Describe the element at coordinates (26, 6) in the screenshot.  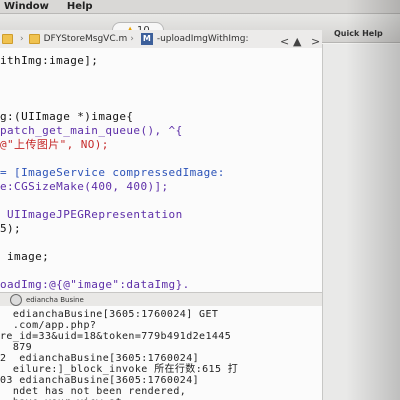
I see `menu-item-window: Window` at that location.